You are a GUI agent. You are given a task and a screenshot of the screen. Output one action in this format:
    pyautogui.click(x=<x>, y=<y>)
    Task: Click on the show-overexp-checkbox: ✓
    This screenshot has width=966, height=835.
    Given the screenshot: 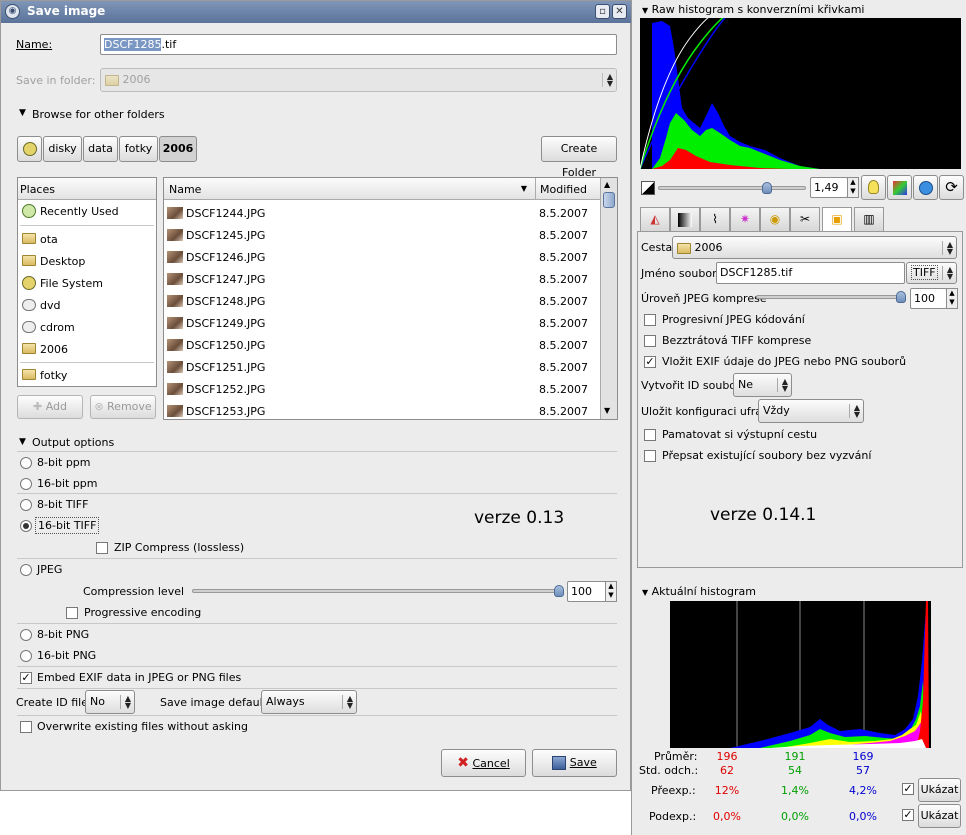 What is the action you would take?
    pyautogui.click(x=908, y=789)
    